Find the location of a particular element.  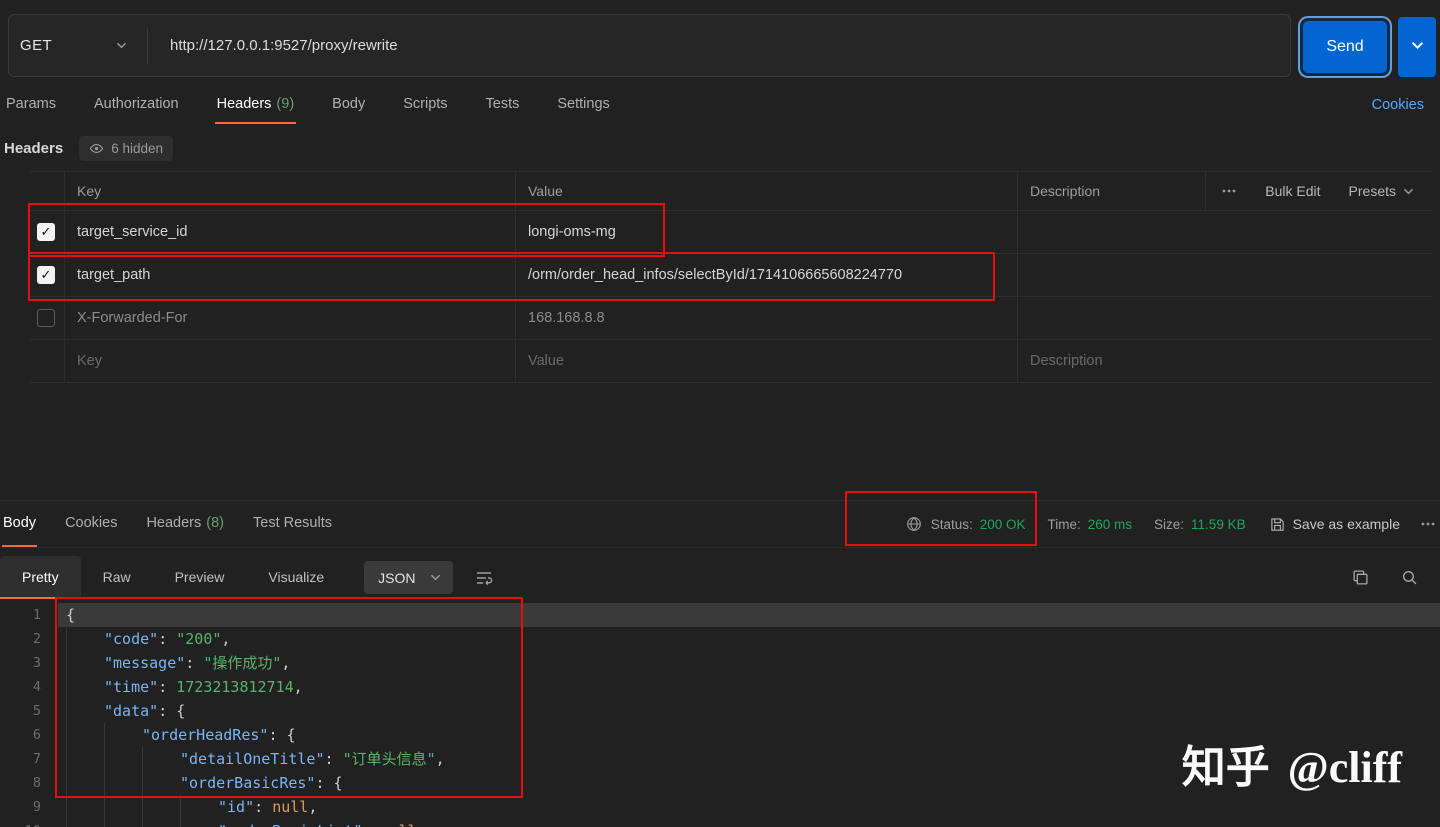

send-options-button is located at coordinates (1417, 47).